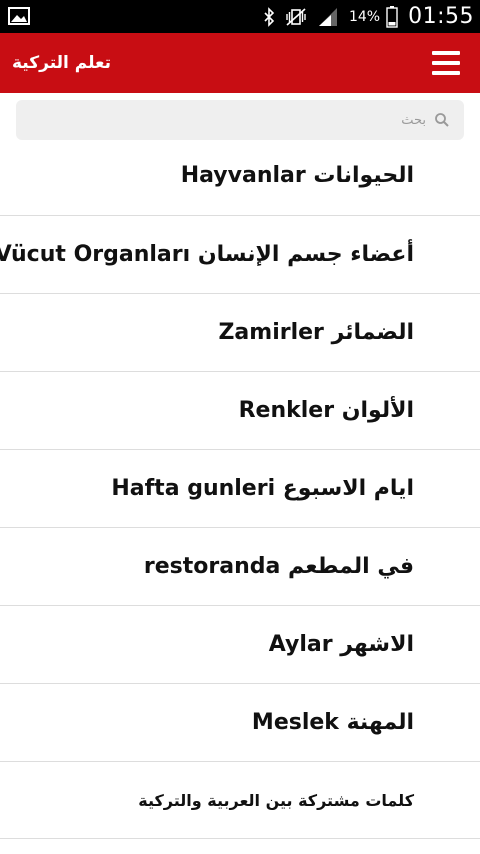 The width and height of the screenshot is (480, 854). Describe the element at coordinates (240, 16) in the screenshot. I see `status-bar: 14% 01:55` at that location.